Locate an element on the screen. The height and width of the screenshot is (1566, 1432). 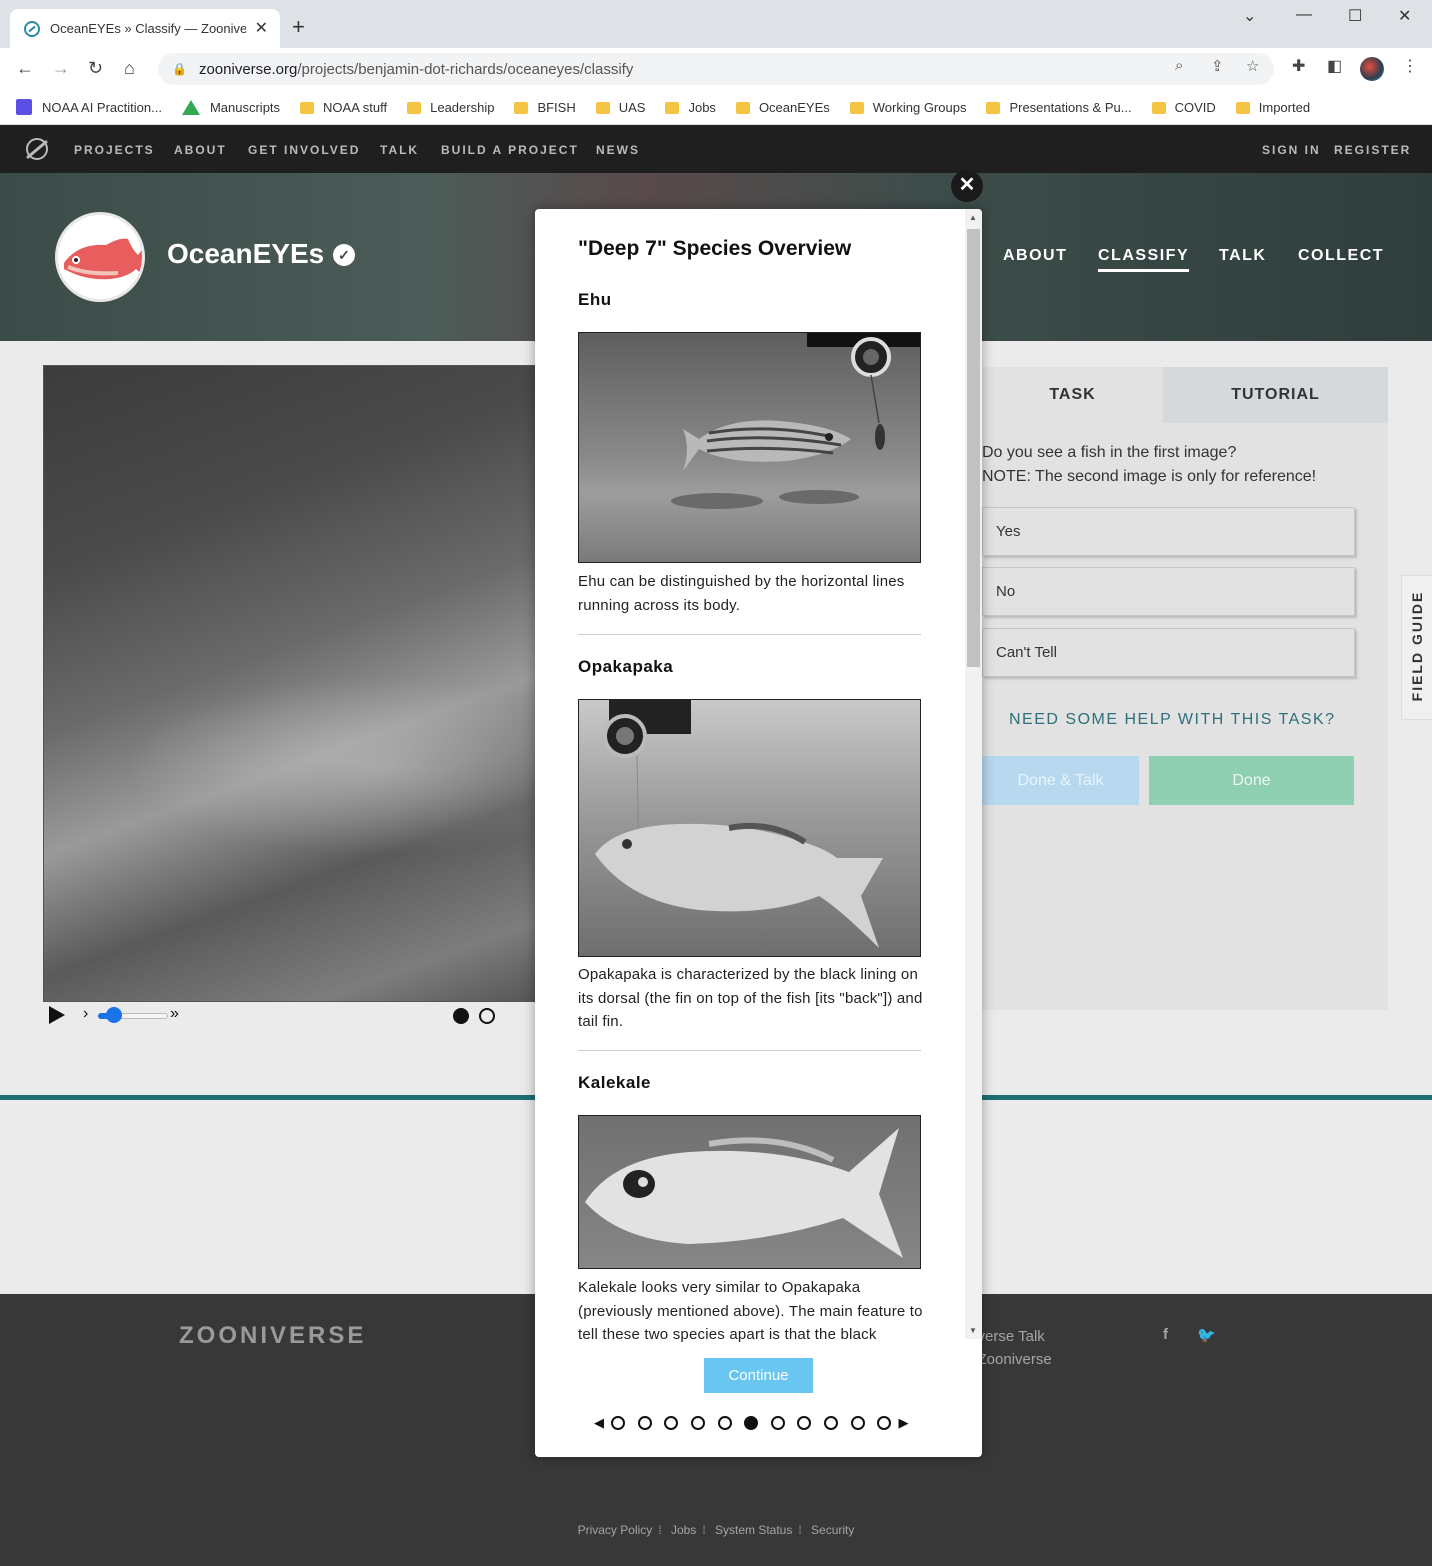
play-icon is located at coordinates (57, 1015).